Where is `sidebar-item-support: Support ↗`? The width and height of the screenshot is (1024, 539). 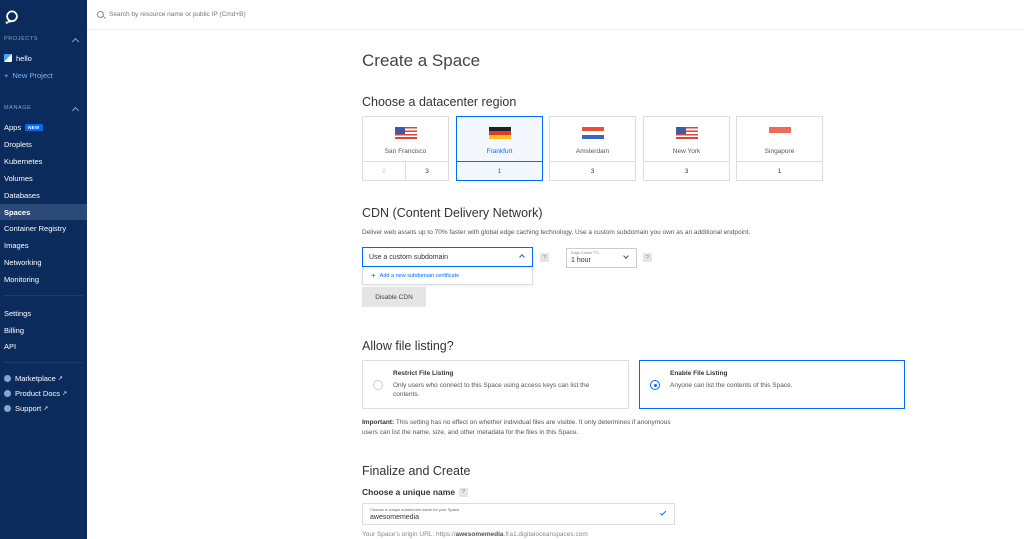 sidebar-item-support: Support ↗ is located at coordinates (43, 408).